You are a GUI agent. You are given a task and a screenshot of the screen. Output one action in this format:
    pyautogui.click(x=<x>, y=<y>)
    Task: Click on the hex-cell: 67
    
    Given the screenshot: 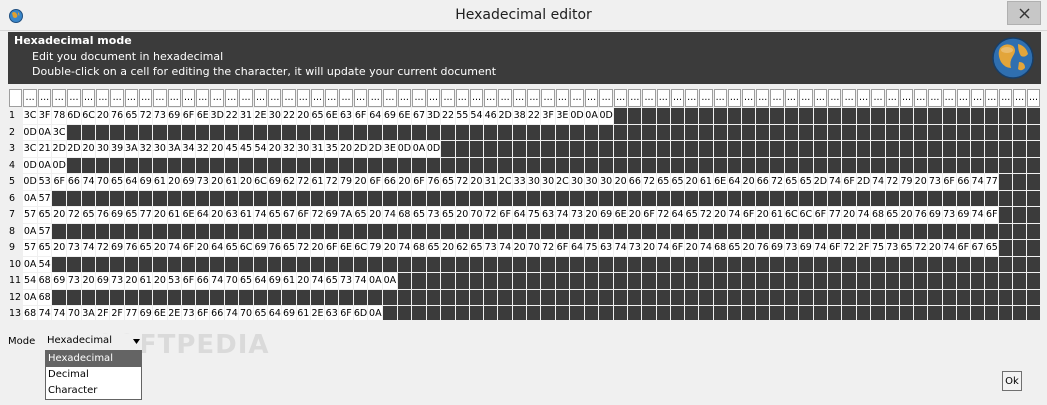 What is the action you would take?
    pyautogui.click(x=977, y=248)
    